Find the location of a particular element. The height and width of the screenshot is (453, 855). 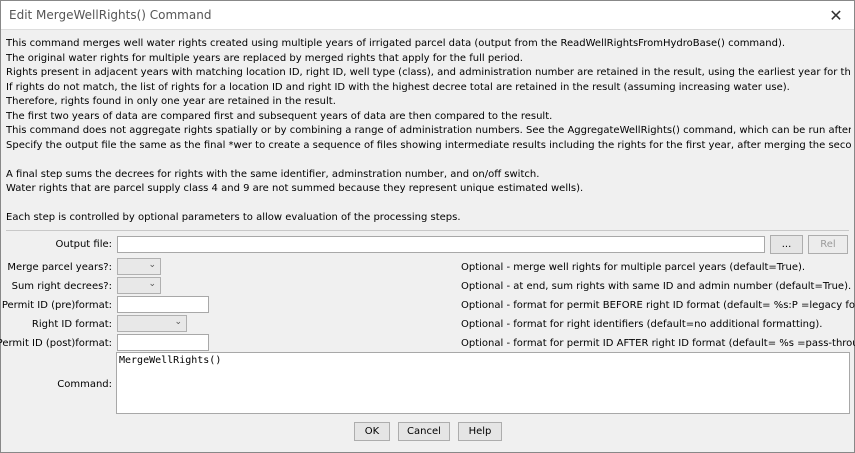

permit-id-post-format-label: Permit ID (post)format: is located at coordinates (56, 343).